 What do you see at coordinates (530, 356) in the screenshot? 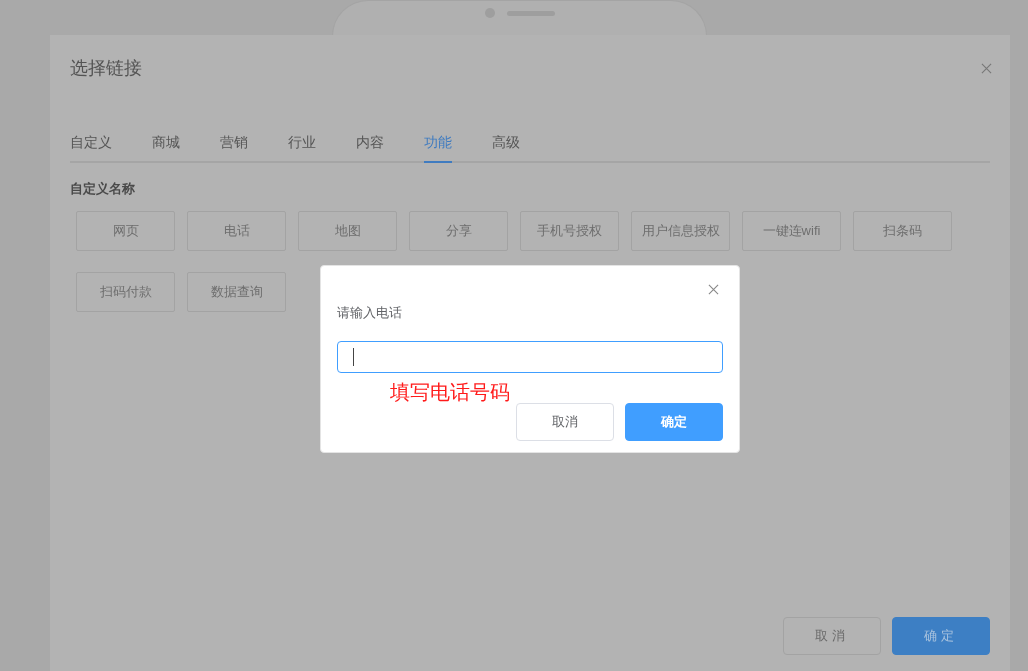
I see `phone-input-field` at bounding box center [530, 356].